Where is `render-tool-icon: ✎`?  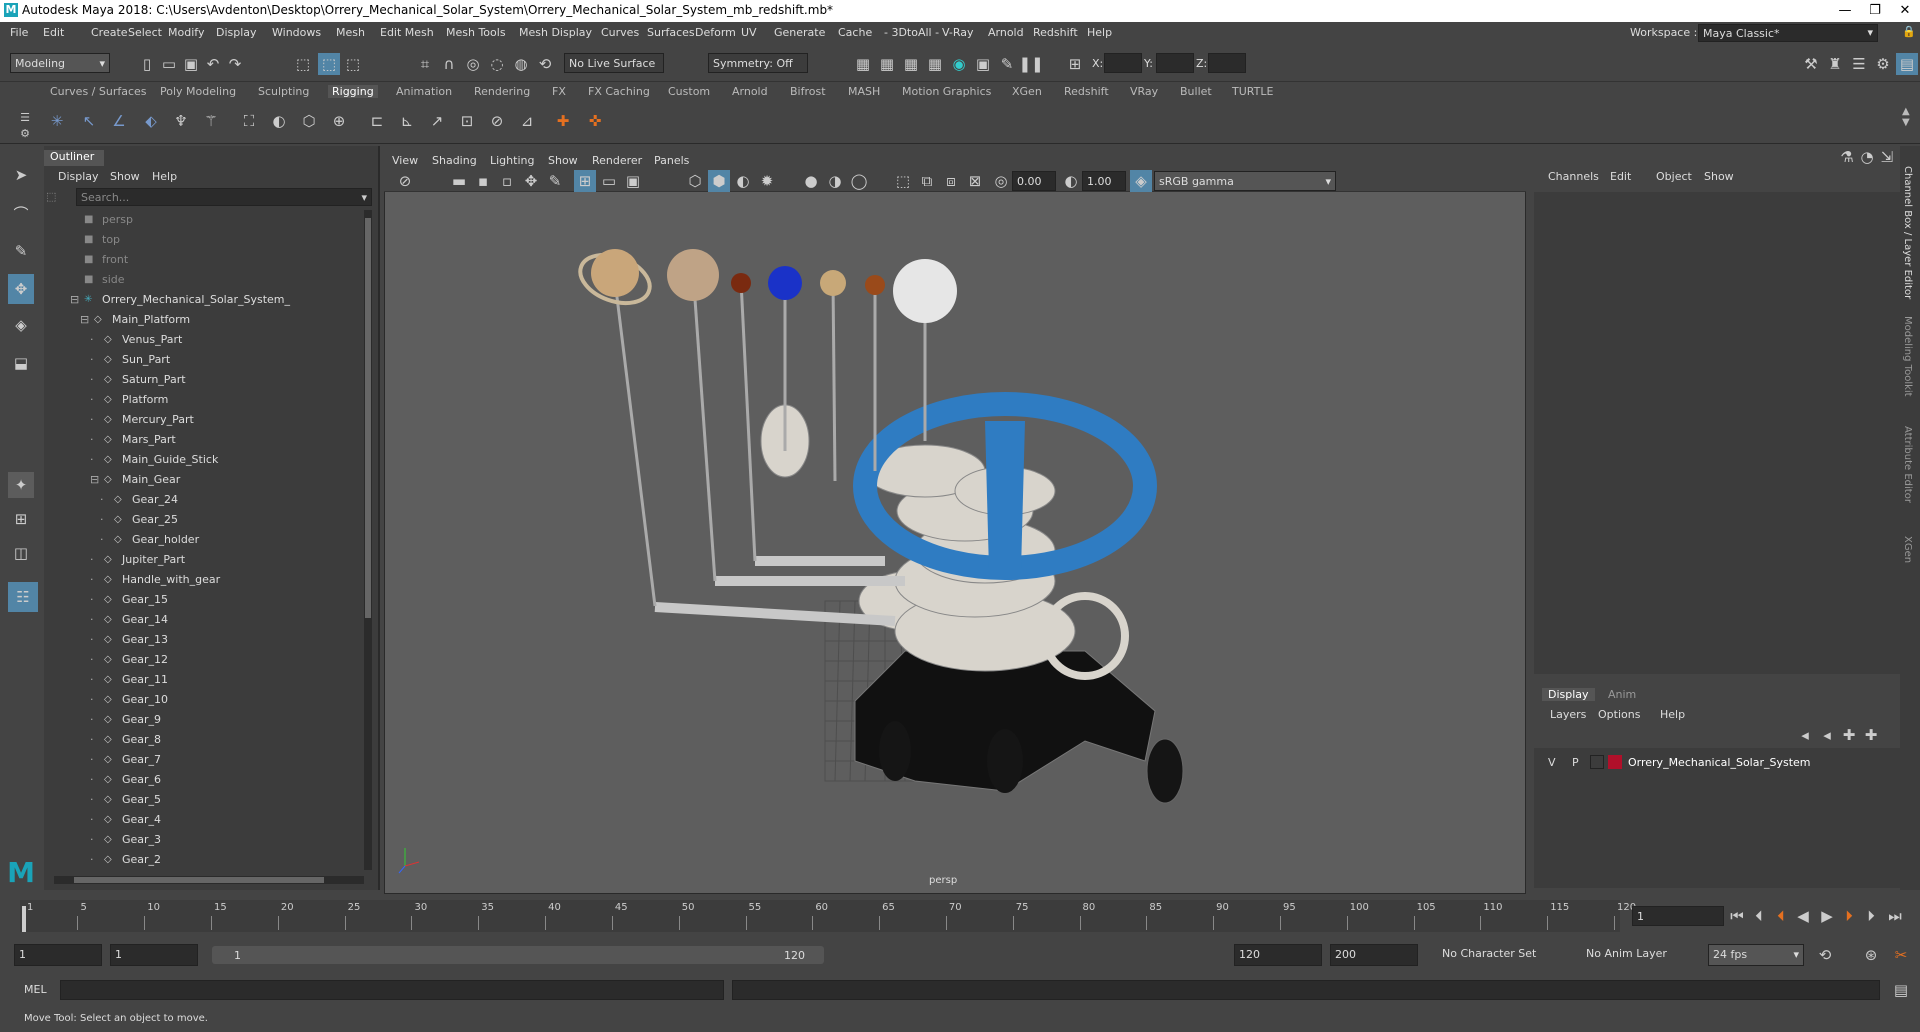
render-tool-icon: ✎ is located at coordinates (1007, 64).